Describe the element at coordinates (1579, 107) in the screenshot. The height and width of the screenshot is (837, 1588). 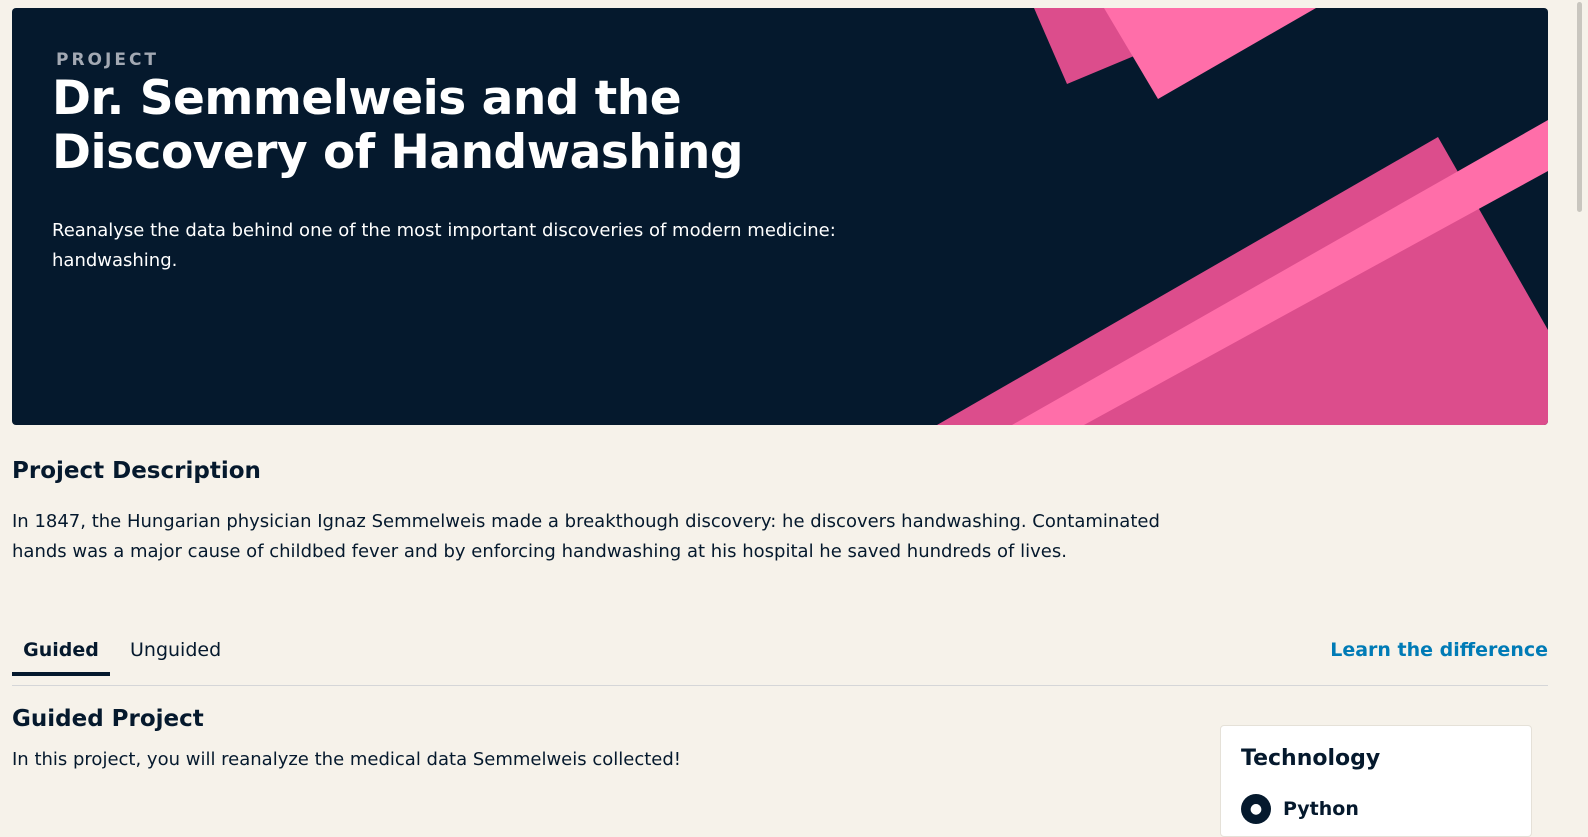
I see `scrollbar-thumb` at that location.